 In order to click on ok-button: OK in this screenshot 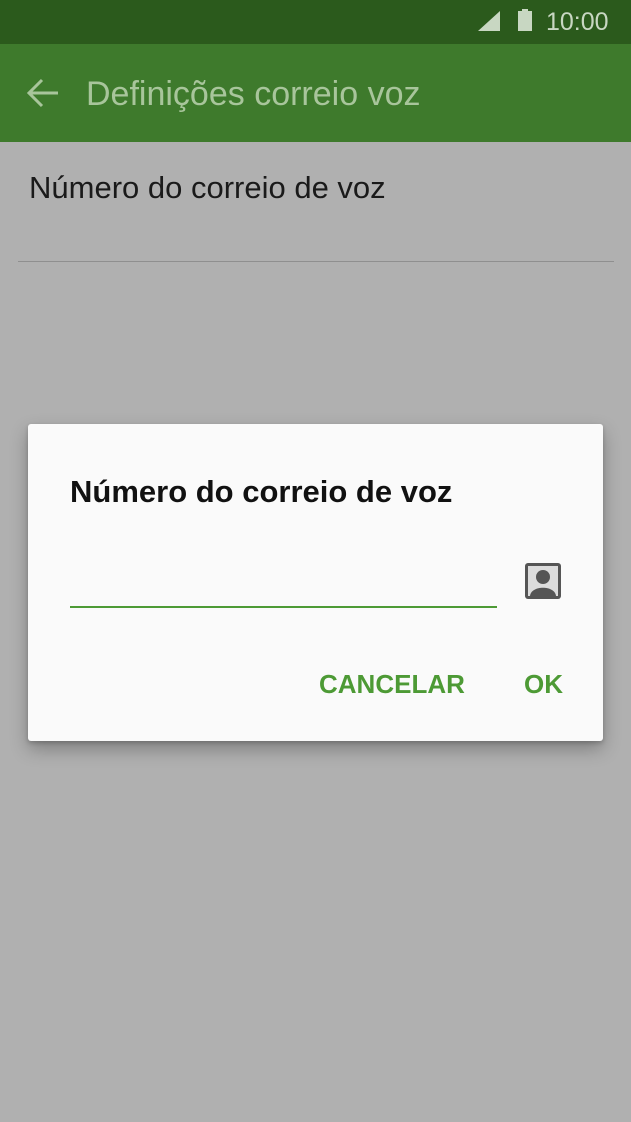, I will do `click(543, 684)`.